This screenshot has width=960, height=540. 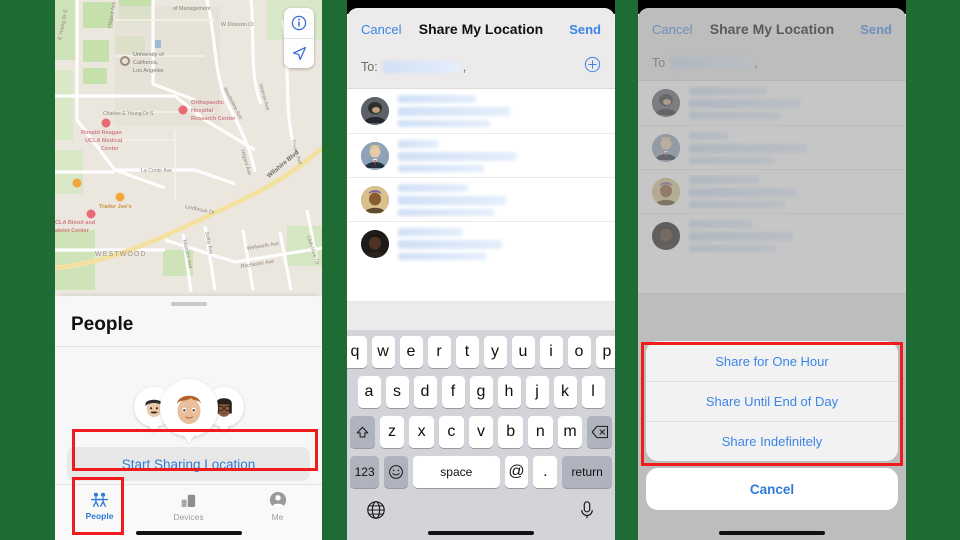 I want to click on key-j: j, so click(x=537, y=392).